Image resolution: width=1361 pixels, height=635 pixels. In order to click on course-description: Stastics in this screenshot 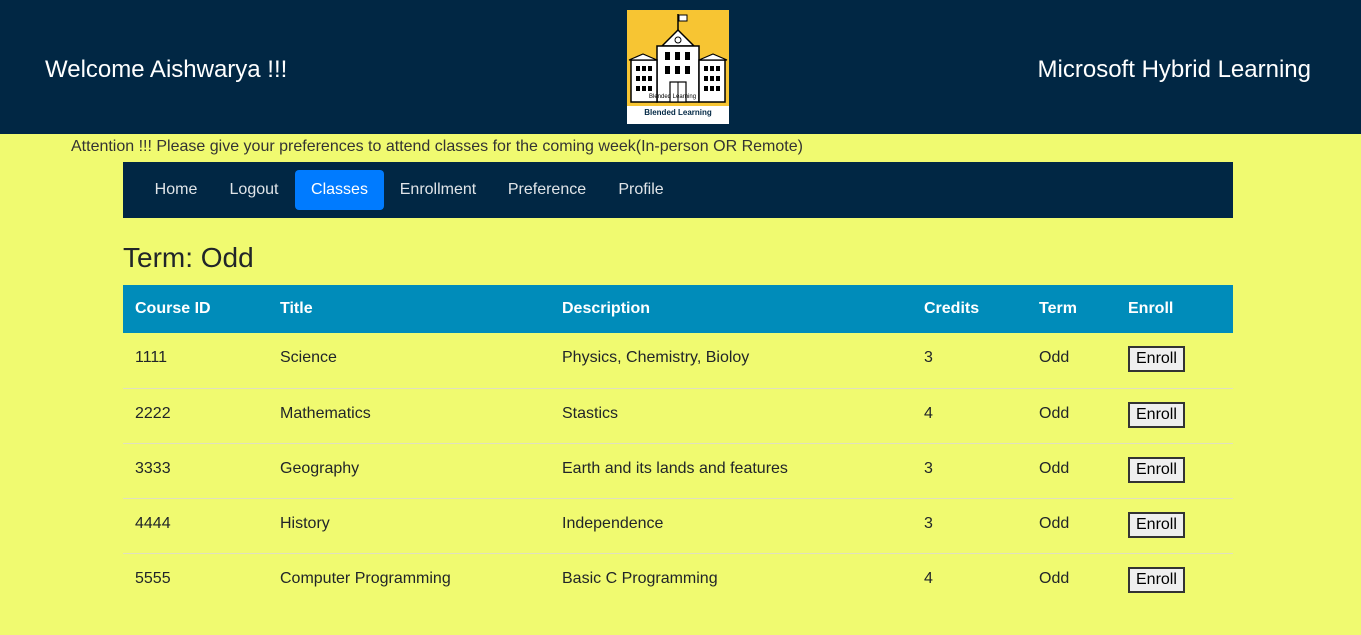, I will do `click(731, 415)`.